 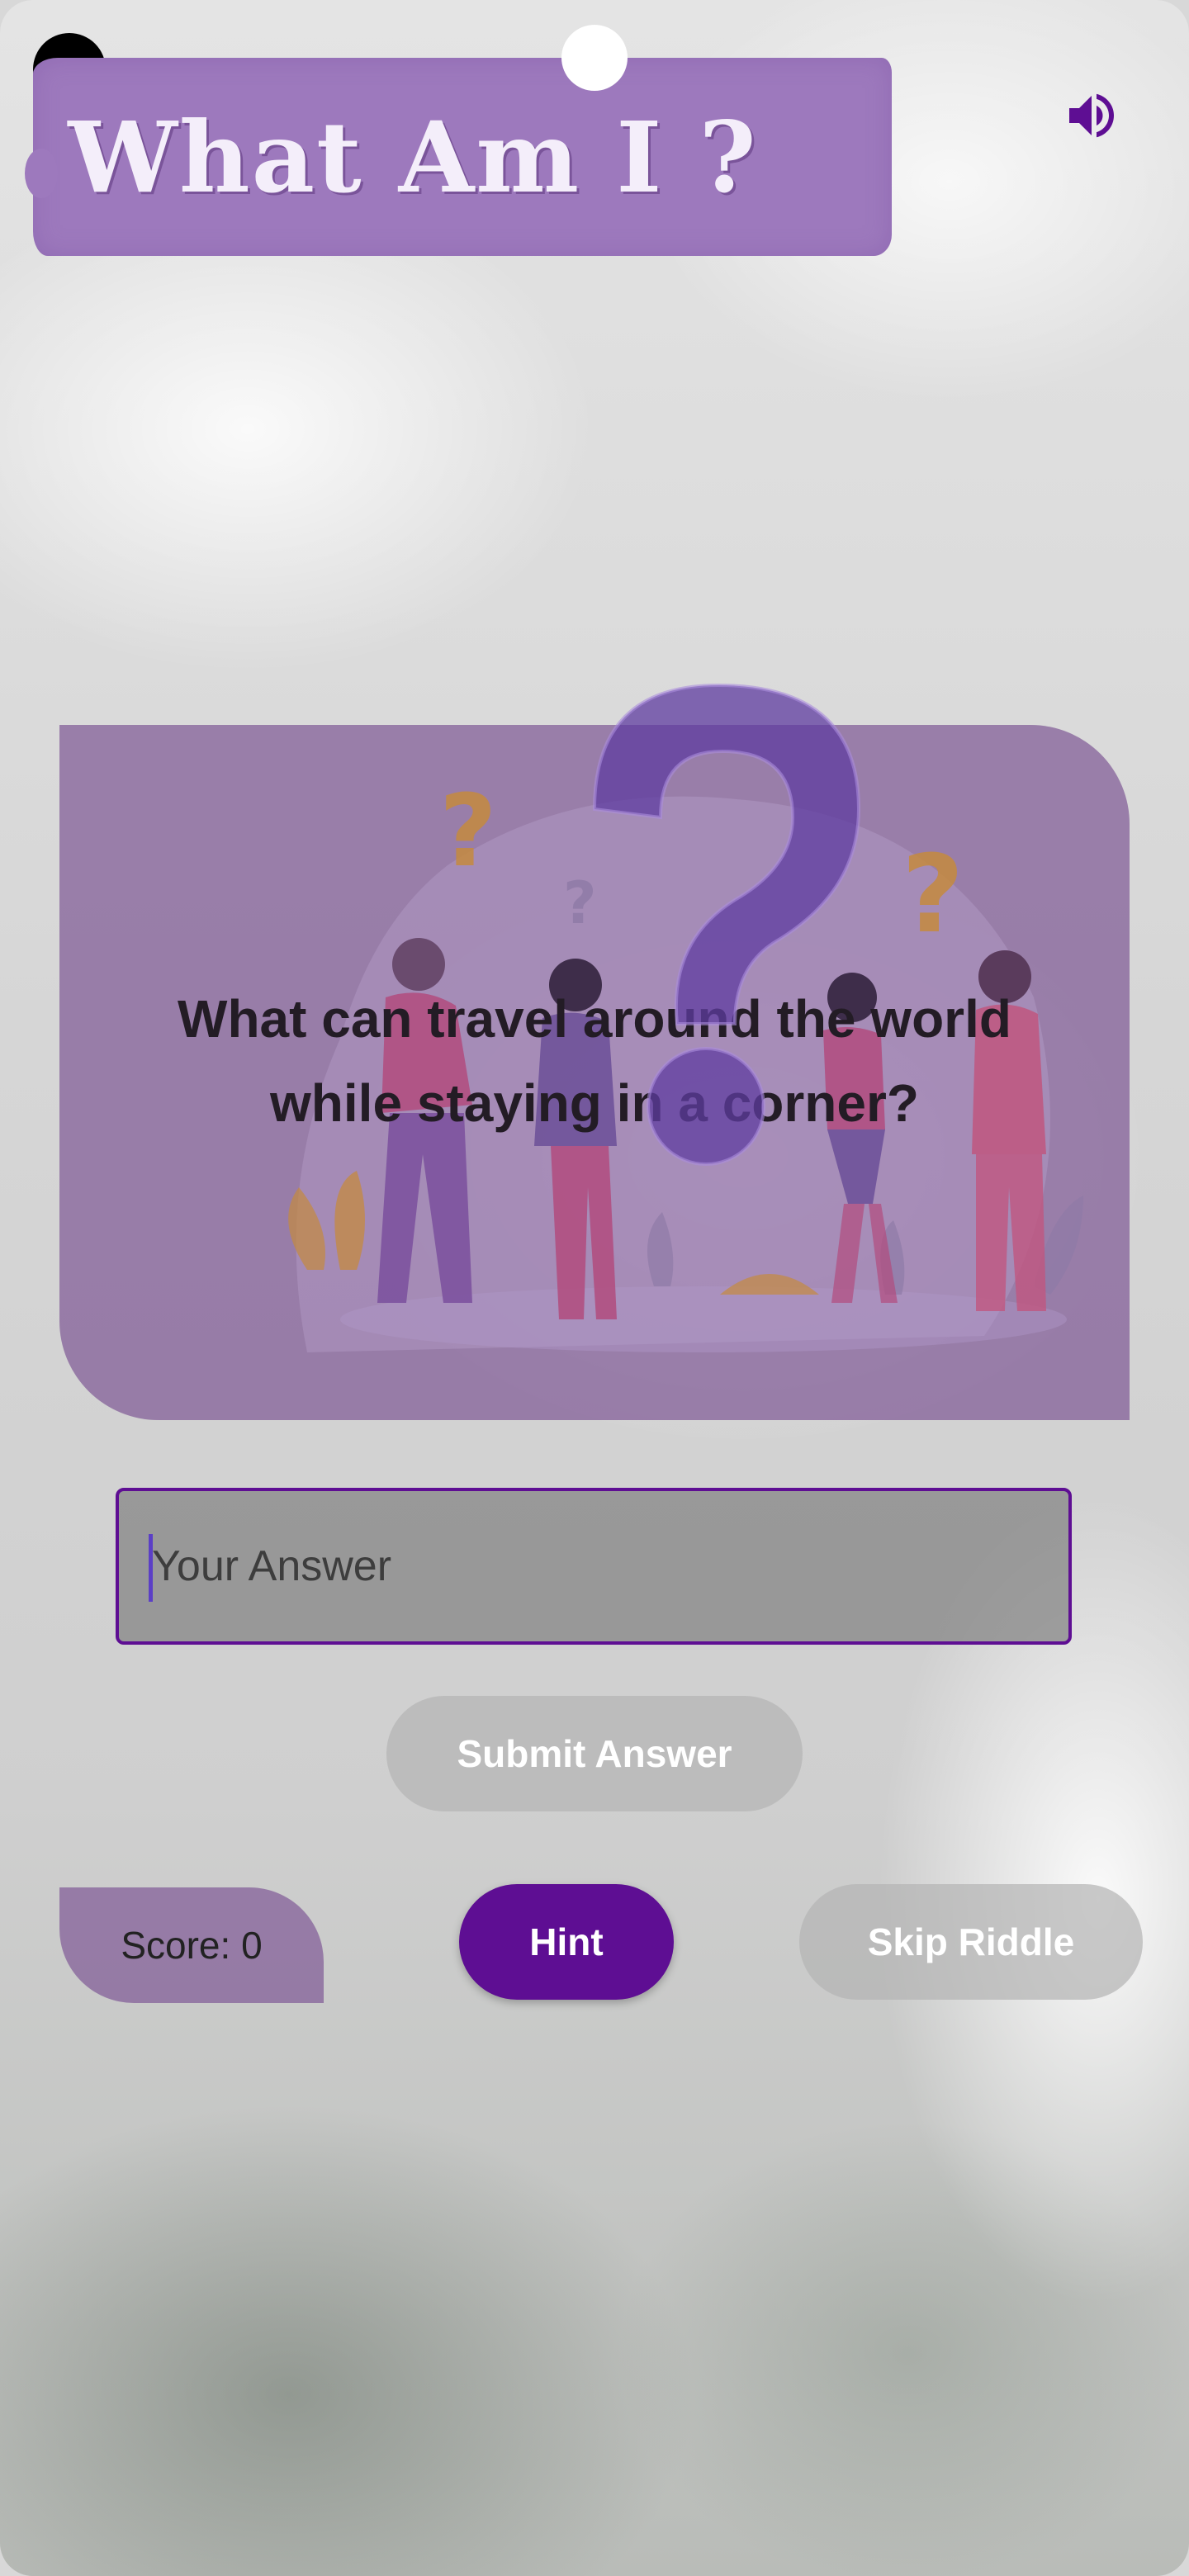 What do you see at coordinates (594, 1753) in the screenshot?
I see `submit-answer-button: Submit Answer` at bounding box center [594, 1753].